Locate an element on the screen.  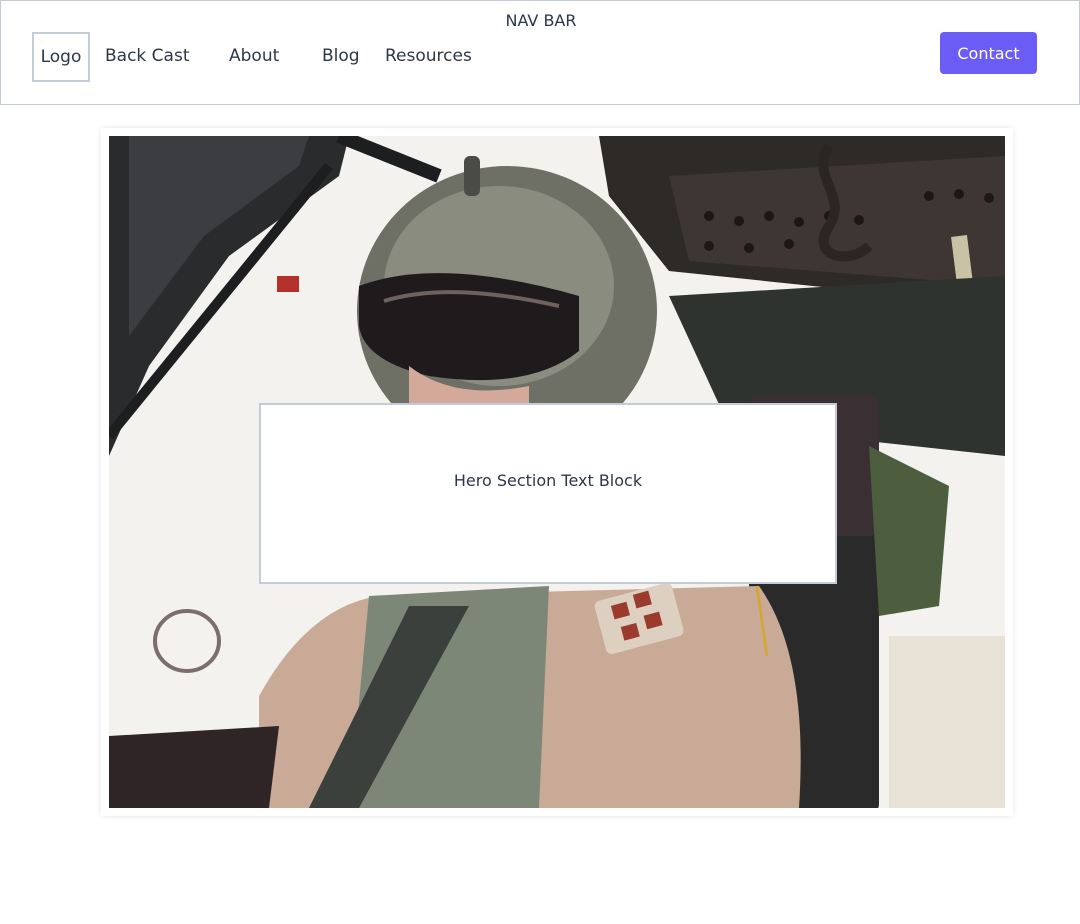
contact-button: Contact is located at coordinates (988, 53).